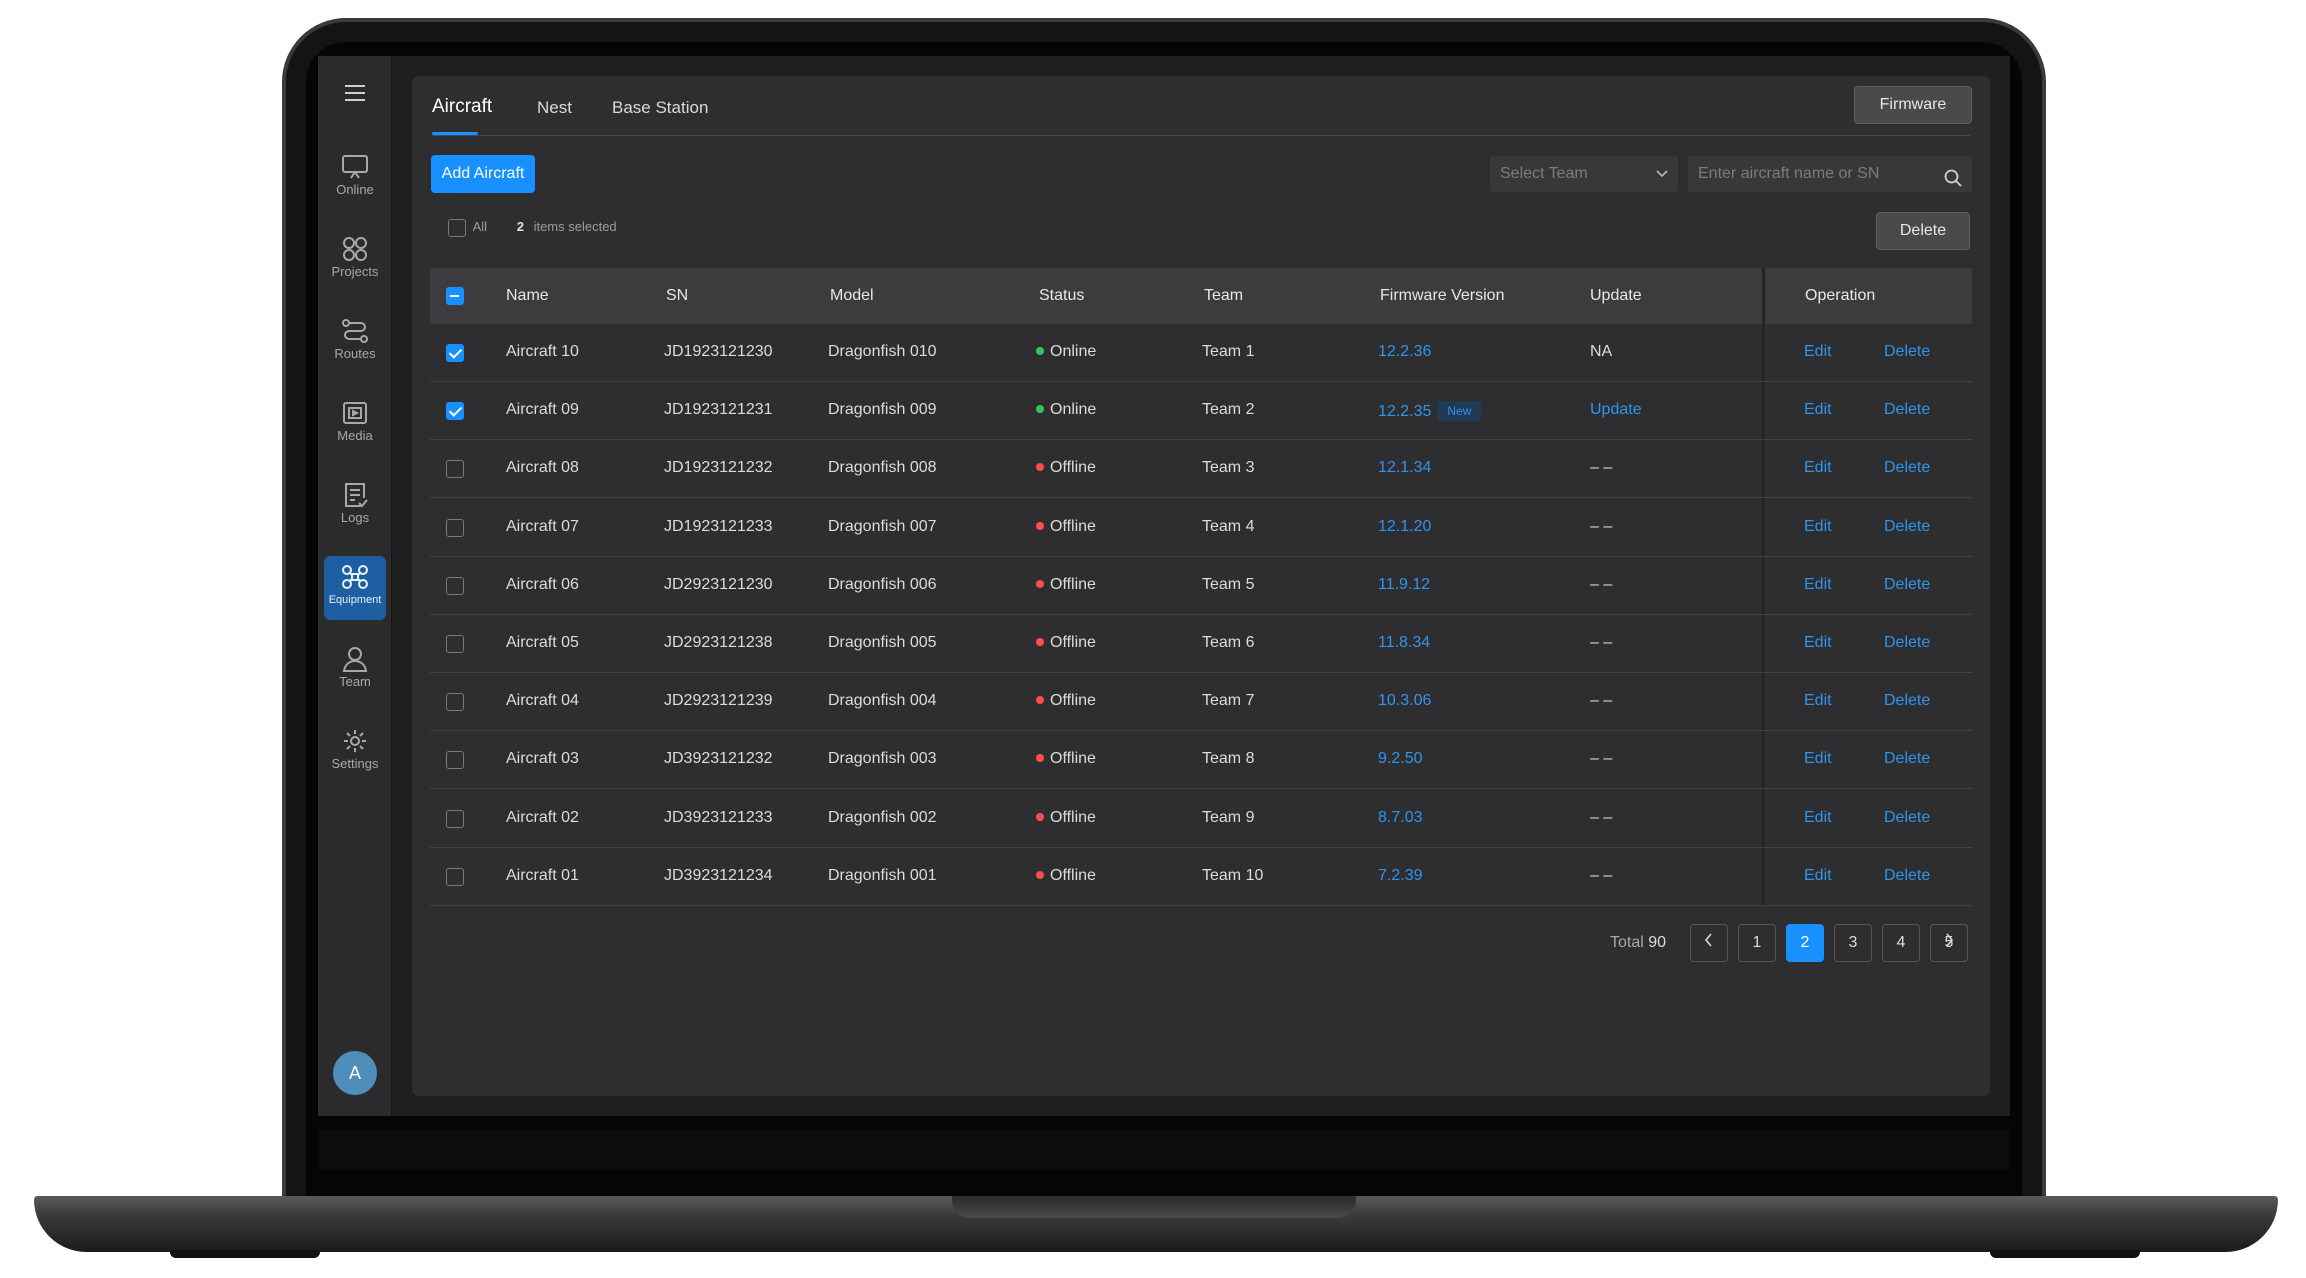  Describe the element at coordinates (677, 296) in the screenshot. I see `column-header-sn: SN` at that location.